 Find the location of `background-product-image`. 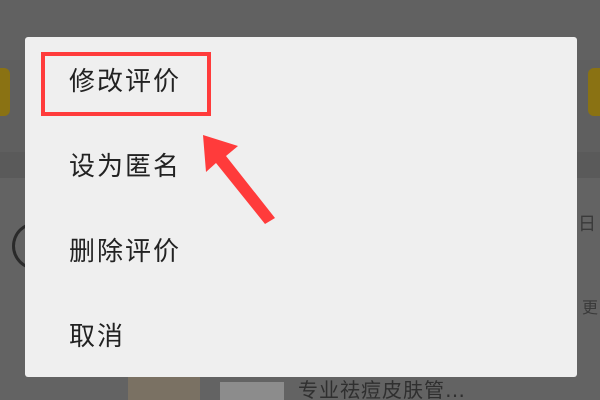

background-product-image is located at coordinates (164, 387).